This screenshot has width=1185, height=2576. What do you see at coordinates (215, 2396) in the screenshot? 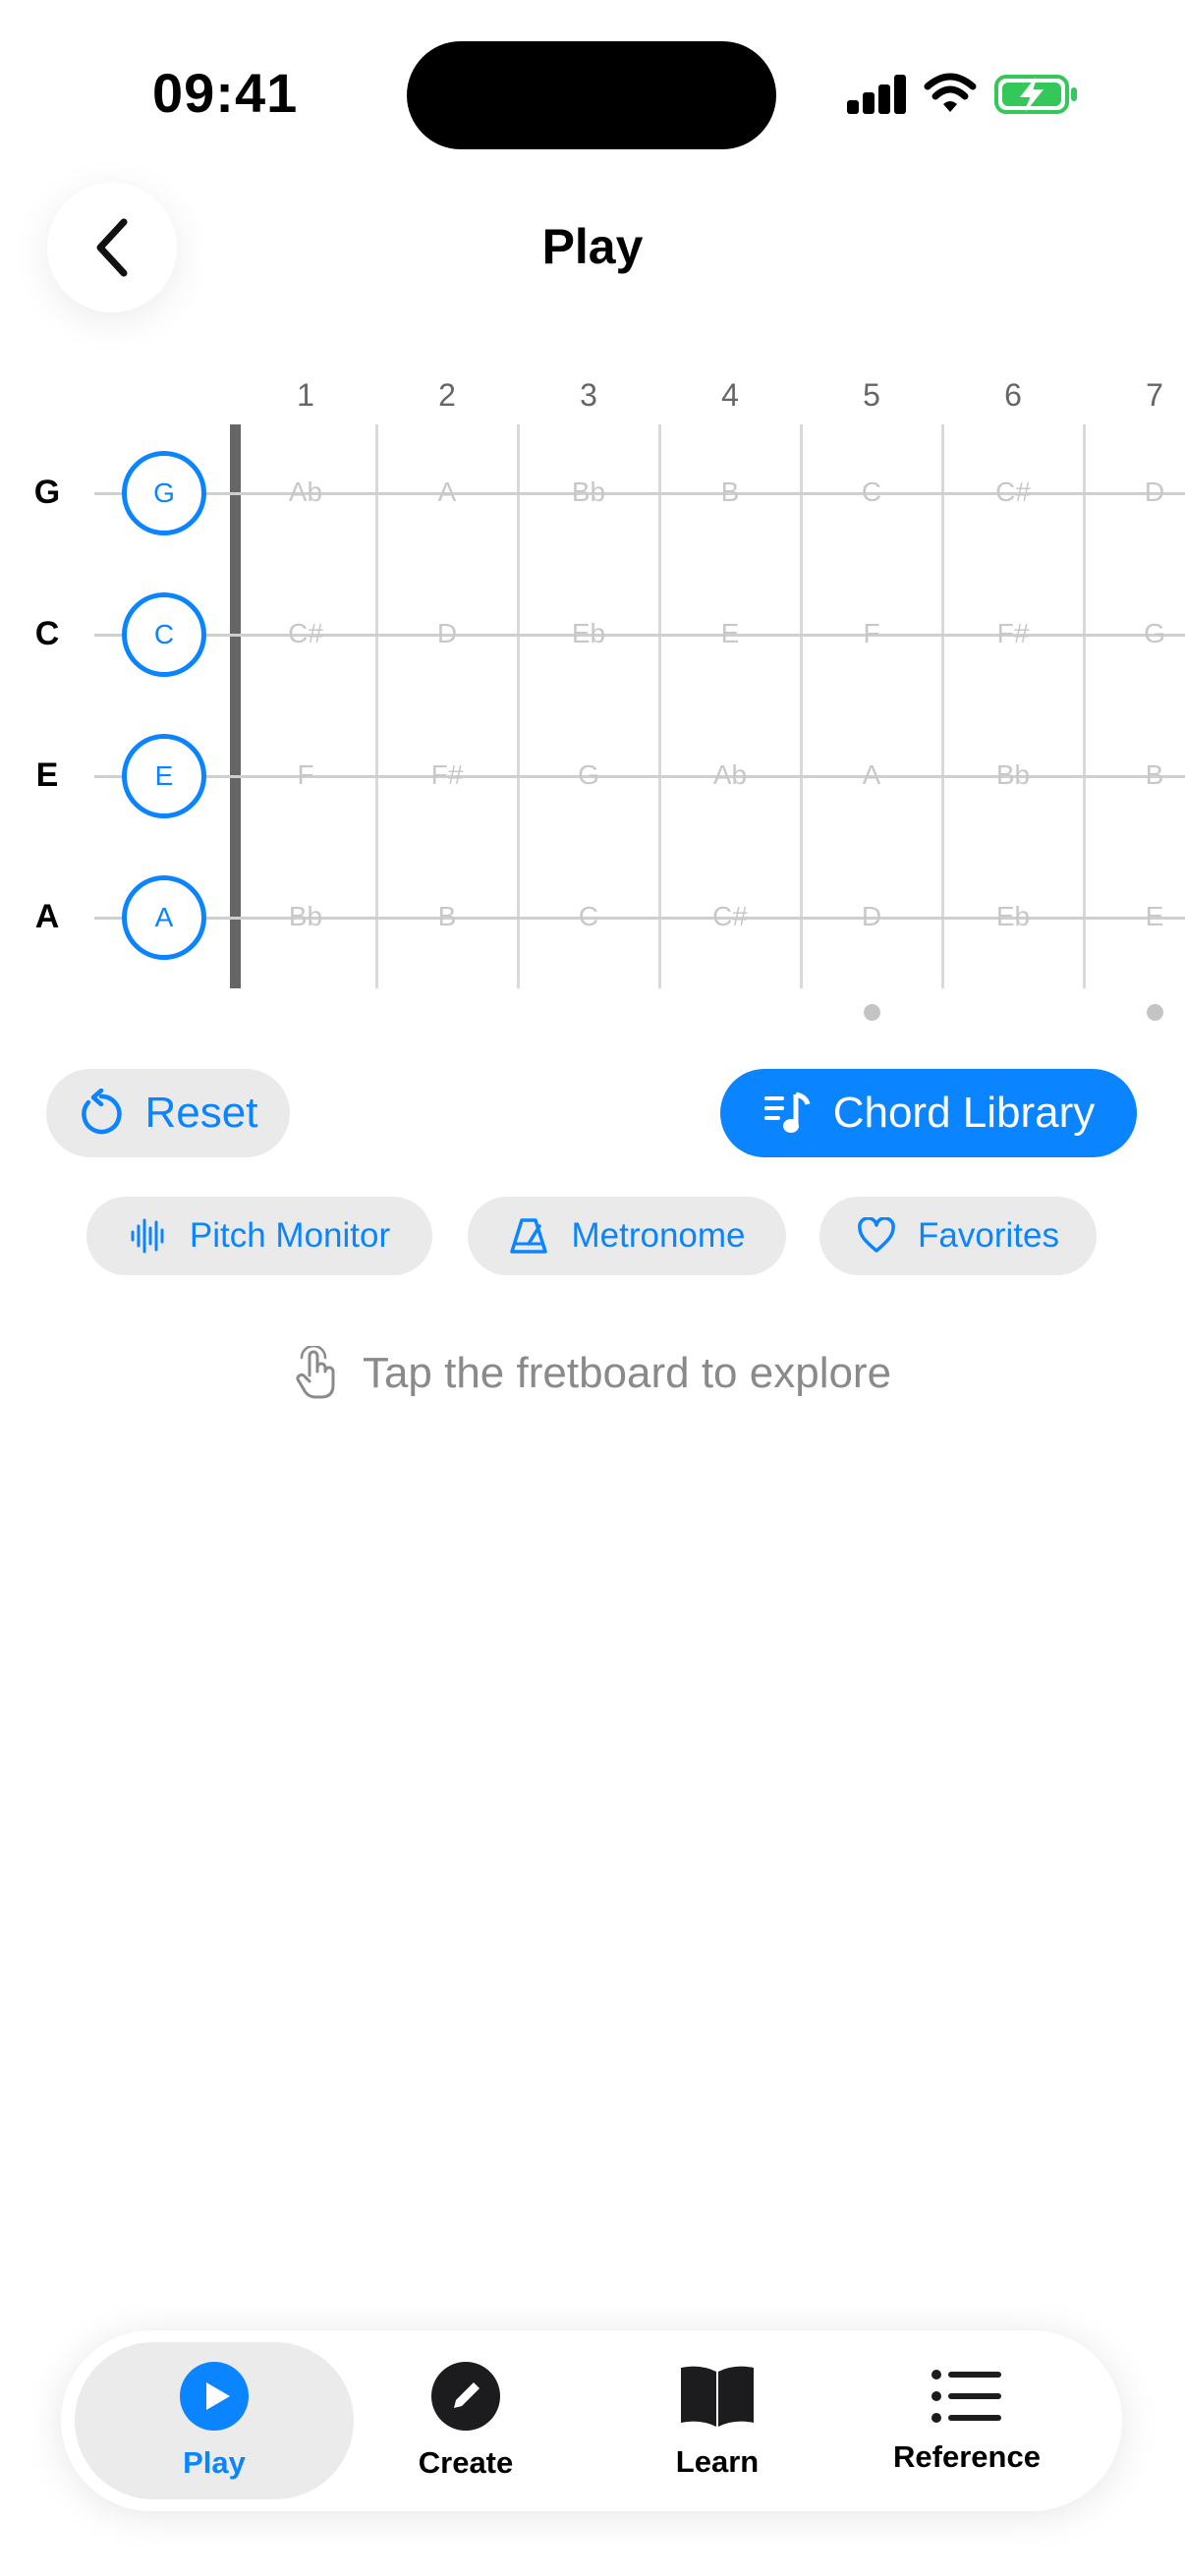
I see `play-circle-icon` at bounding box center [215, 2396].